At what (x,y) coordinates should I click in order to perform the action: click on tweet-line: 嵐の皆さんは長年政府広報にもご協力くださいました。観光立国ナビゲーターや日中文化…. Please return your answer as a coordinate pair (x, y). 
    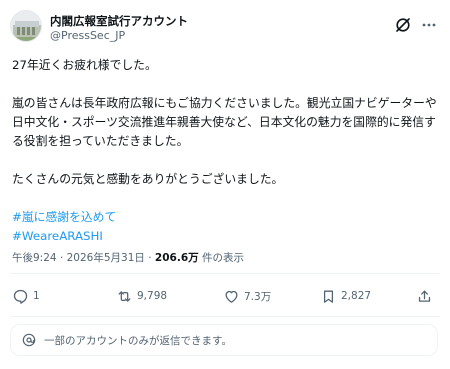
    Looking at the image, I should click on (224, 122).